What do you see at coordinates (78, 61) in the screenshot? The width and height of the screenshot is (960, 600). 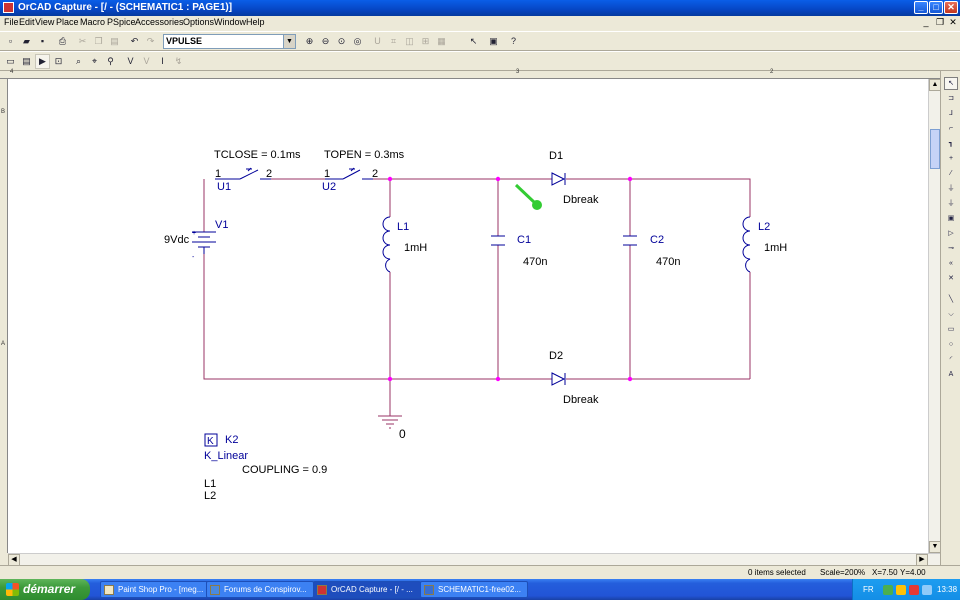 I see `probe-icon: ⌕` at bounding box center [78, 61].